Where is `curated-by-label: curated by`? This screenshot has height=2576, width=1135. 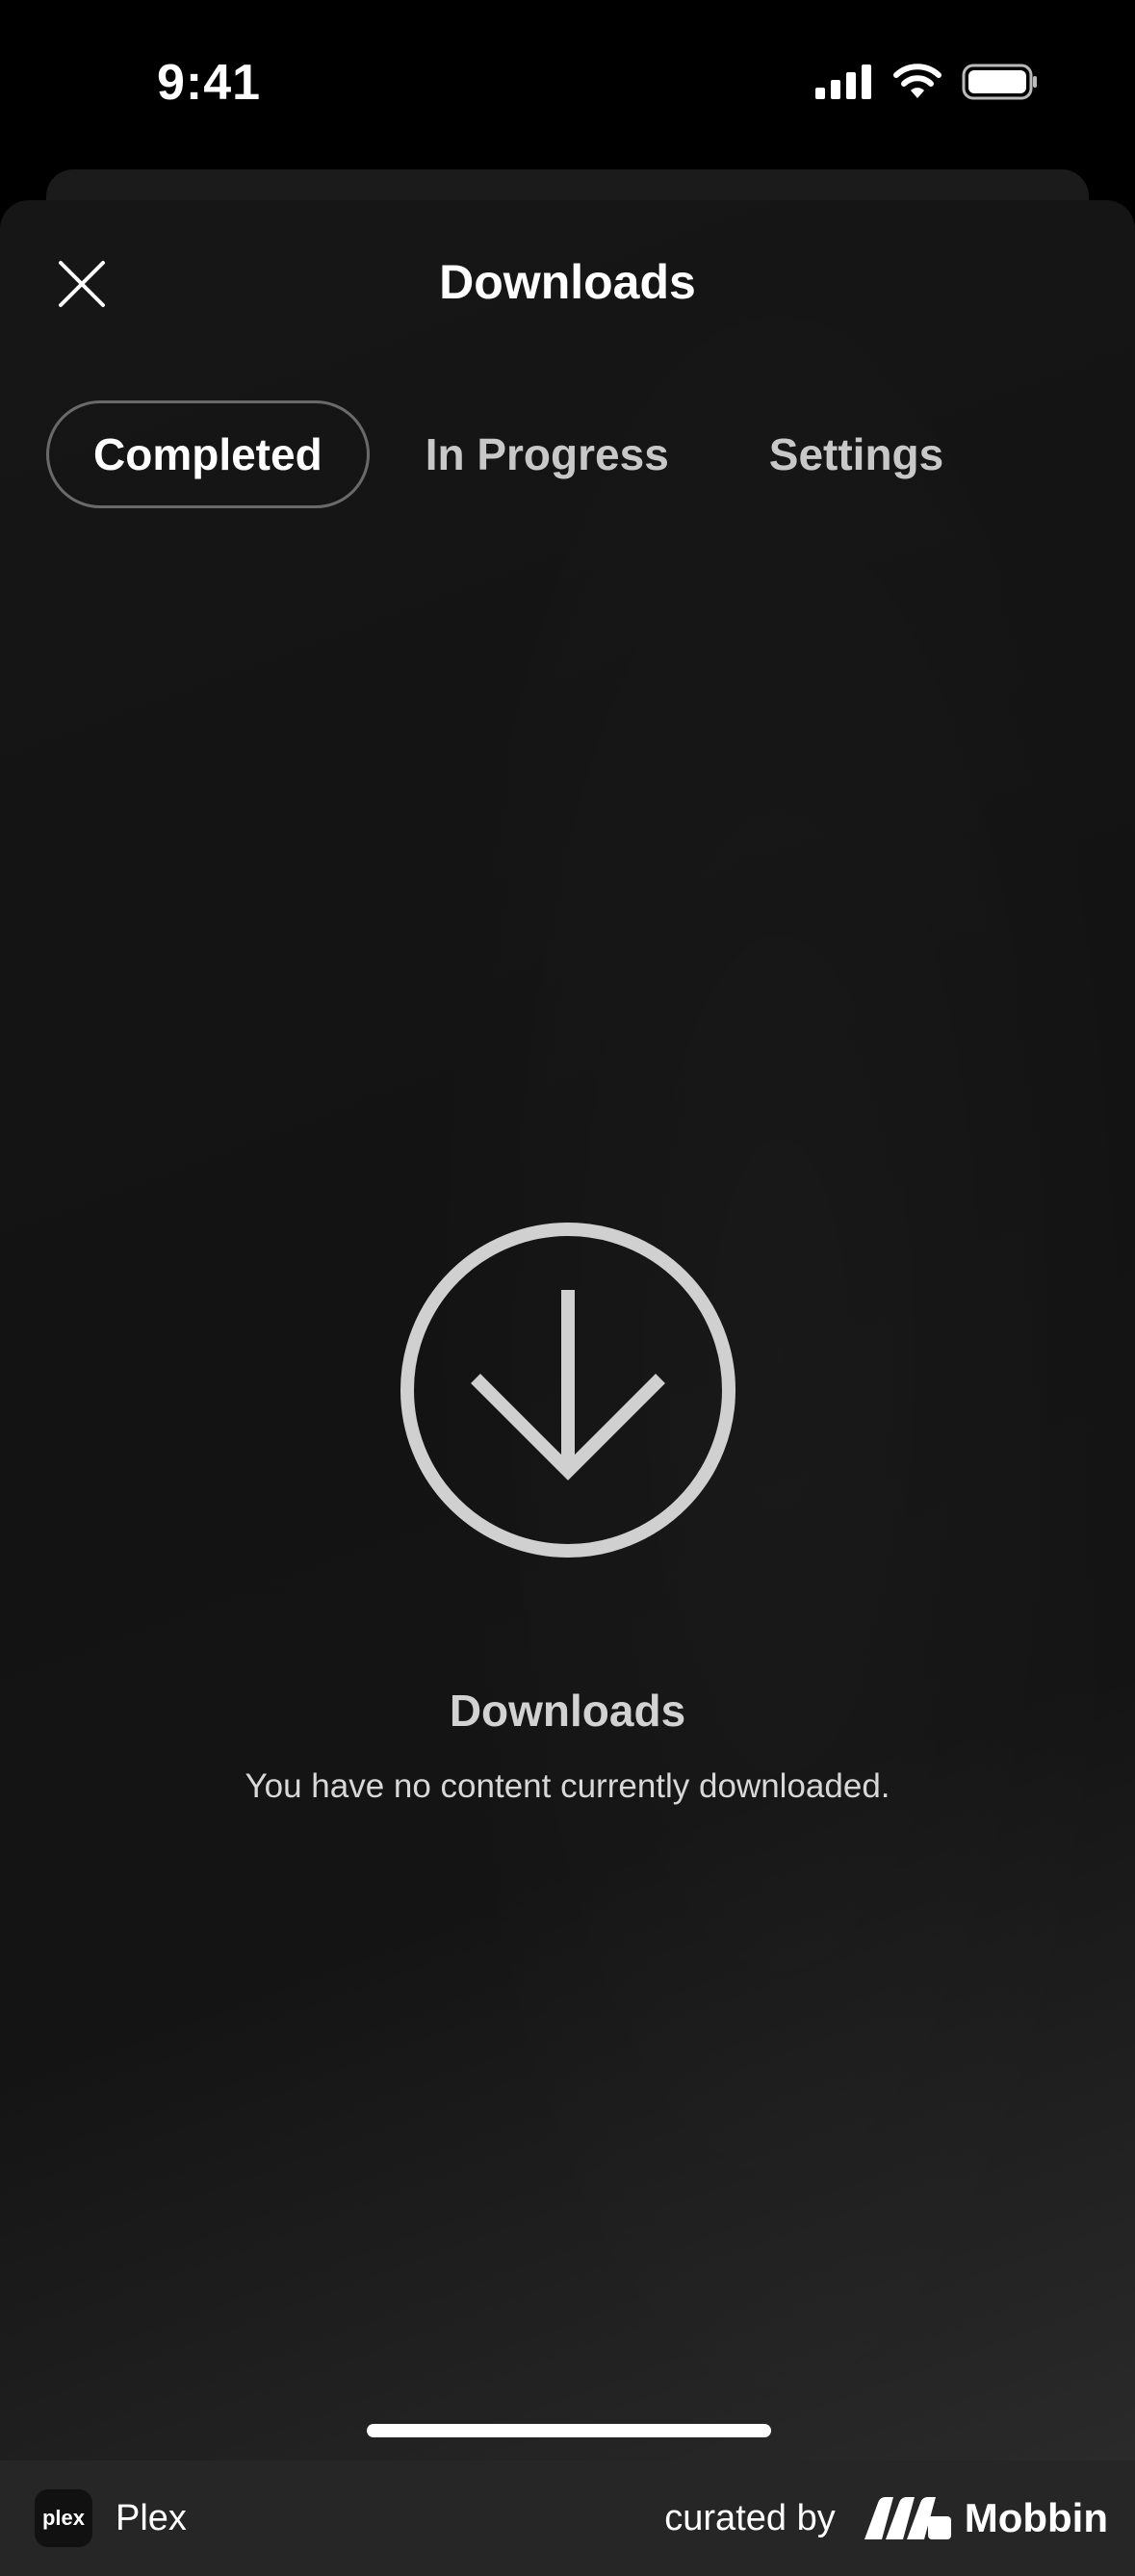
curated-by-label: curated by is located at coordinates (750, 2518).